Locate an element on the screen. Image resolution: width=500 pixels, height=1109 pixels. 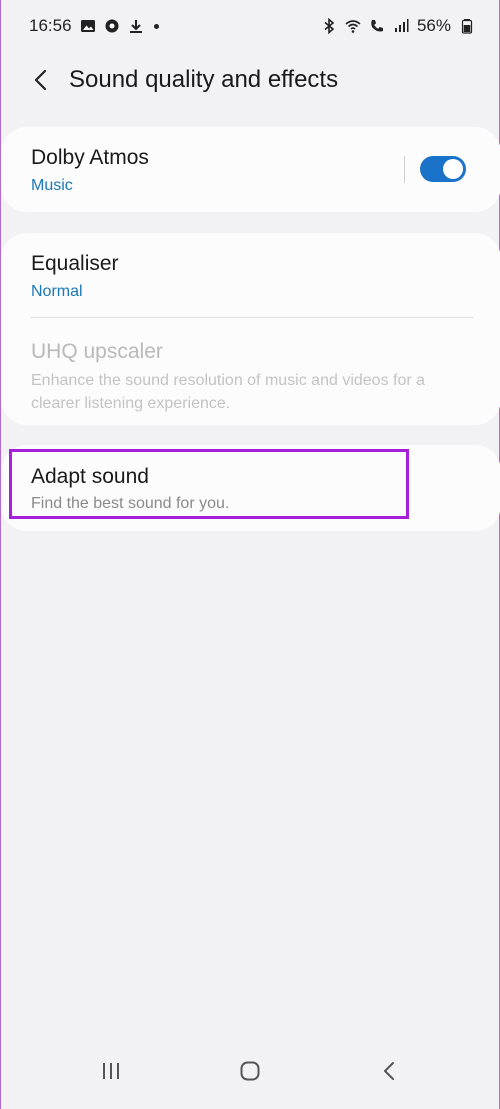
recent-apps-icon is located at coordinates (111, 1071).